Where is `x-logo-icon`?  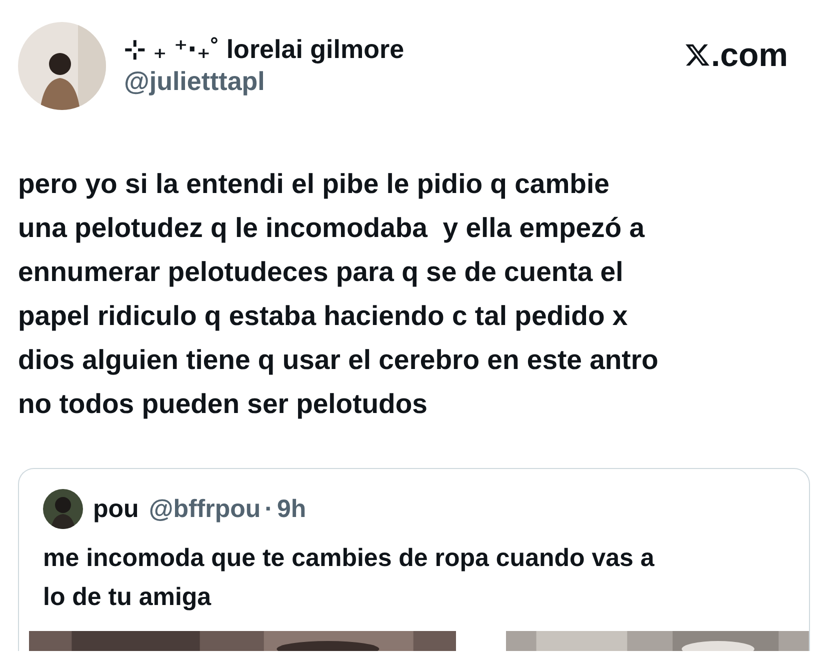 x-logo-icon is located at coordinates (697, 55).